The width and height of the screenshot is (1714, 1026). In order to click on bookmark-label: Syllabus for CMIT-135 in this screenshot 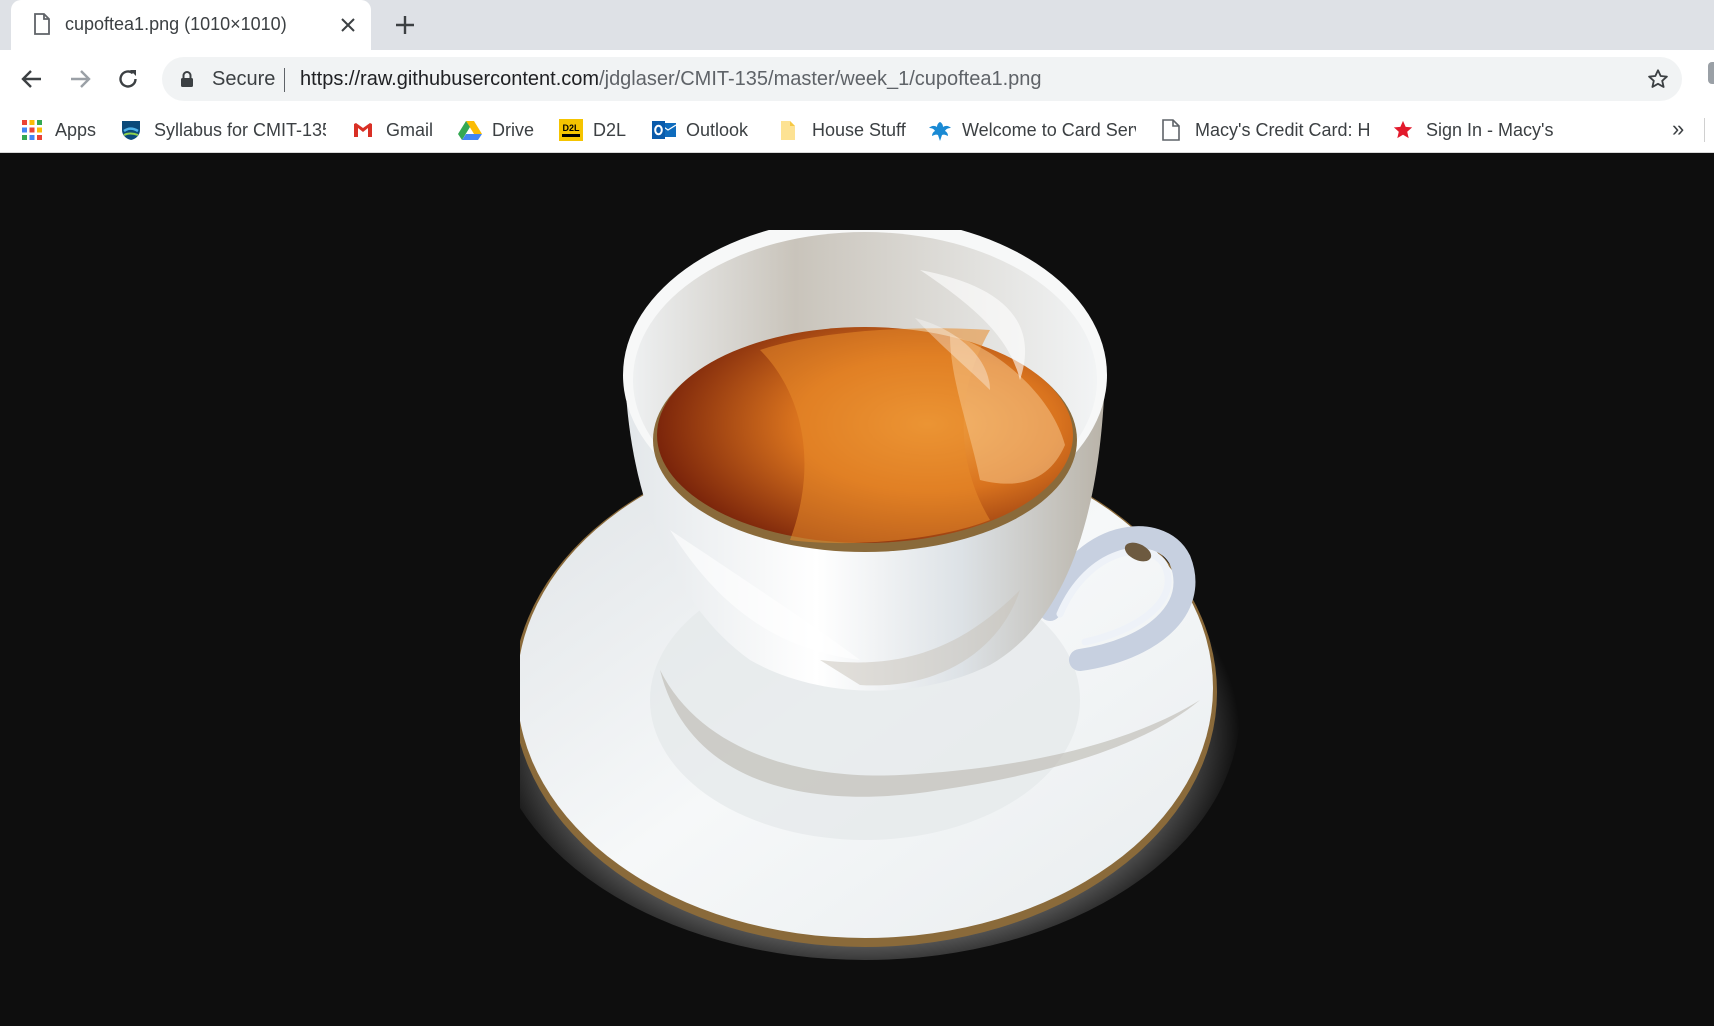, I will do `click(240, 129)`.